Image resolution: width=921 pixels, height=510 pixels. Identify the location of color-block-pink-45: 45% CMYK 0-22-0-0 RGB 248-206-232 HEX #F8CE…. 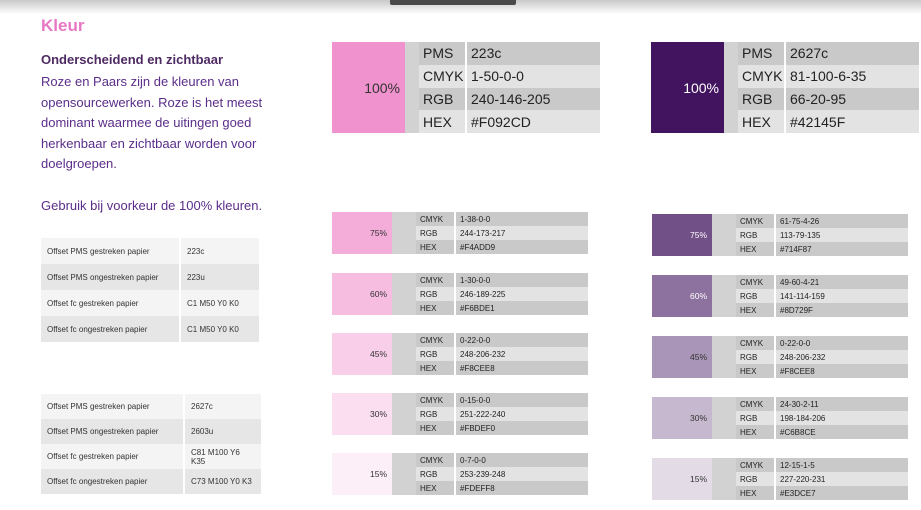
(460, 354).